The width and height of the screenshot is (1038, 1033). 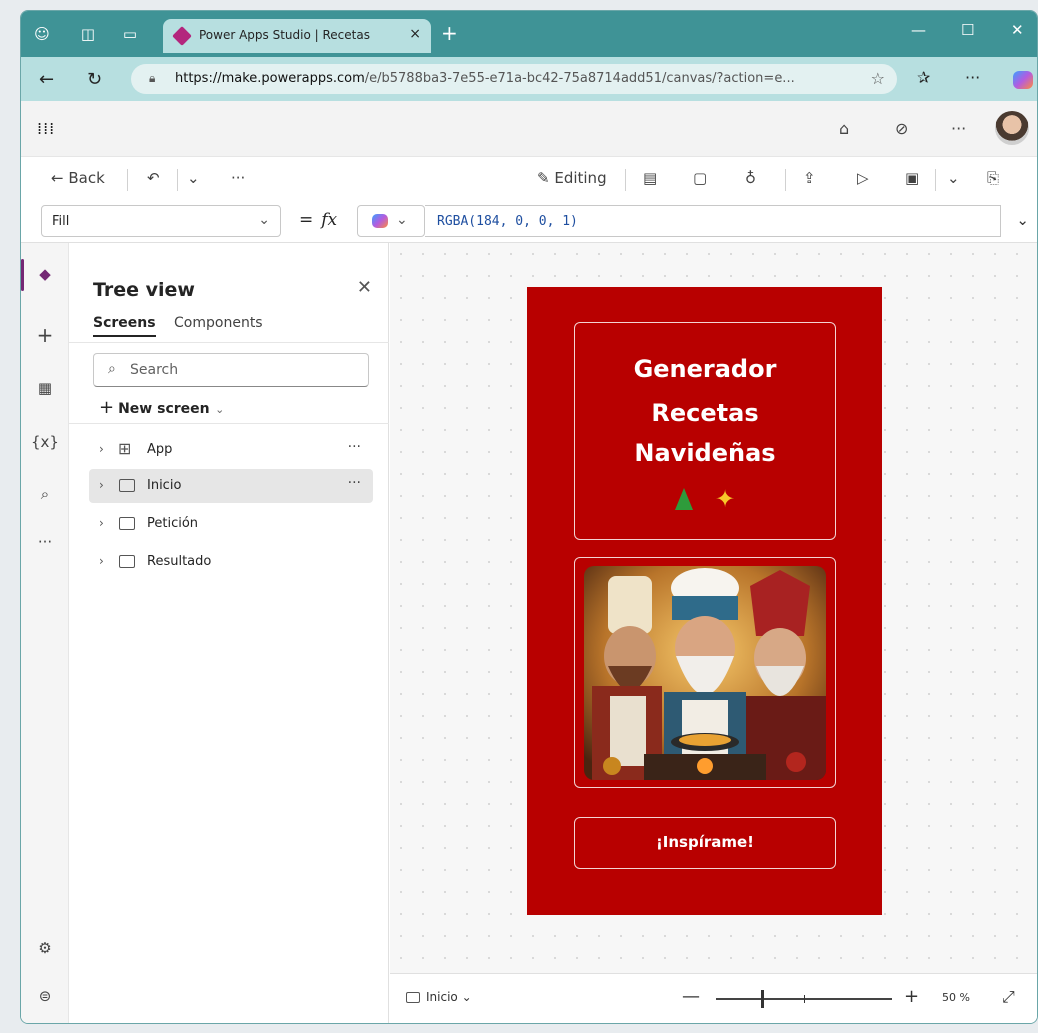 I want to click on back-arrow-icon: ←, so click(x=46, y=79).